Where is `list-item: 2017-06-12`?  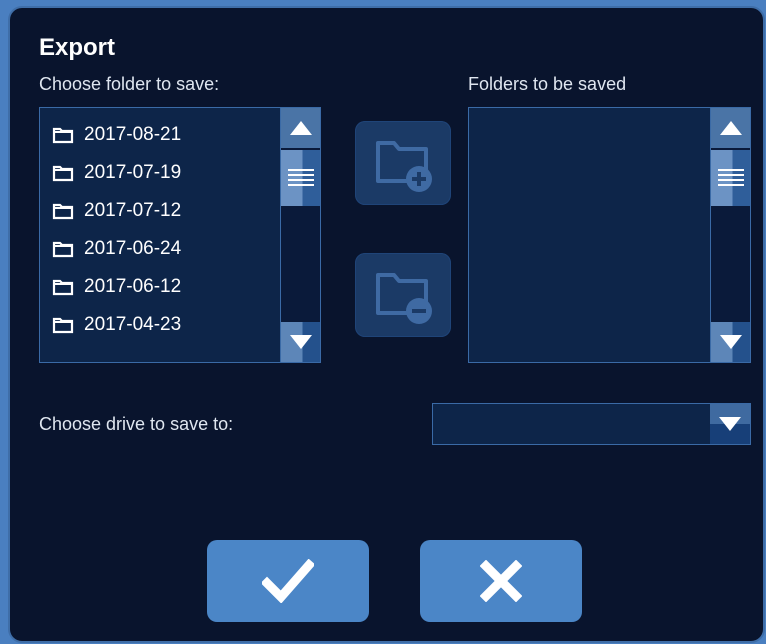
list-item: 2017-06-12 is located at coordinates (159, 287).